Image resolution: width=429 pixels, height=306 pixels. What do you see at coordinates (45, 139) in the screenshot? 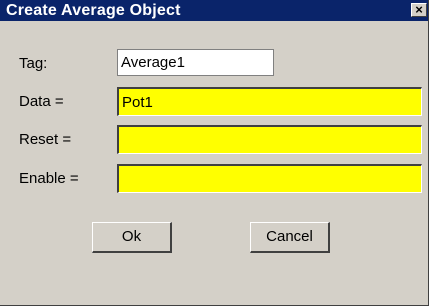
I see `reset-label: Reset =` at bounding box center [45, 139].